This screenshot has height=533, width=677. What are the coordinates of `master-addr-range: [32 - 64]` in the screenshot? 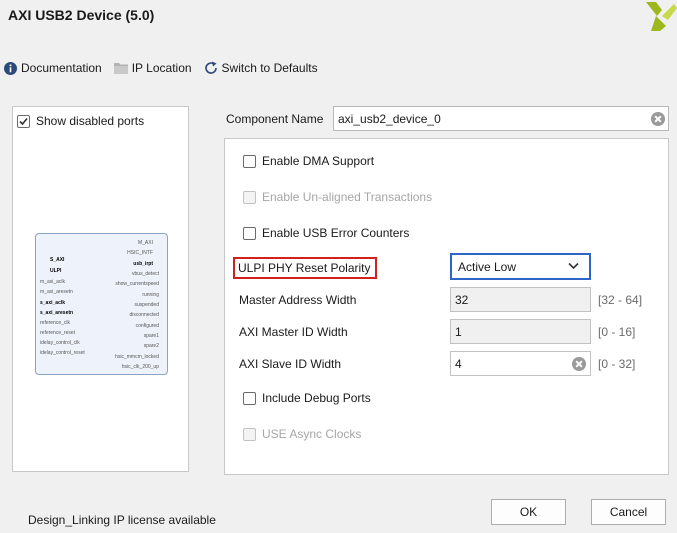 It's located at (620, 300).